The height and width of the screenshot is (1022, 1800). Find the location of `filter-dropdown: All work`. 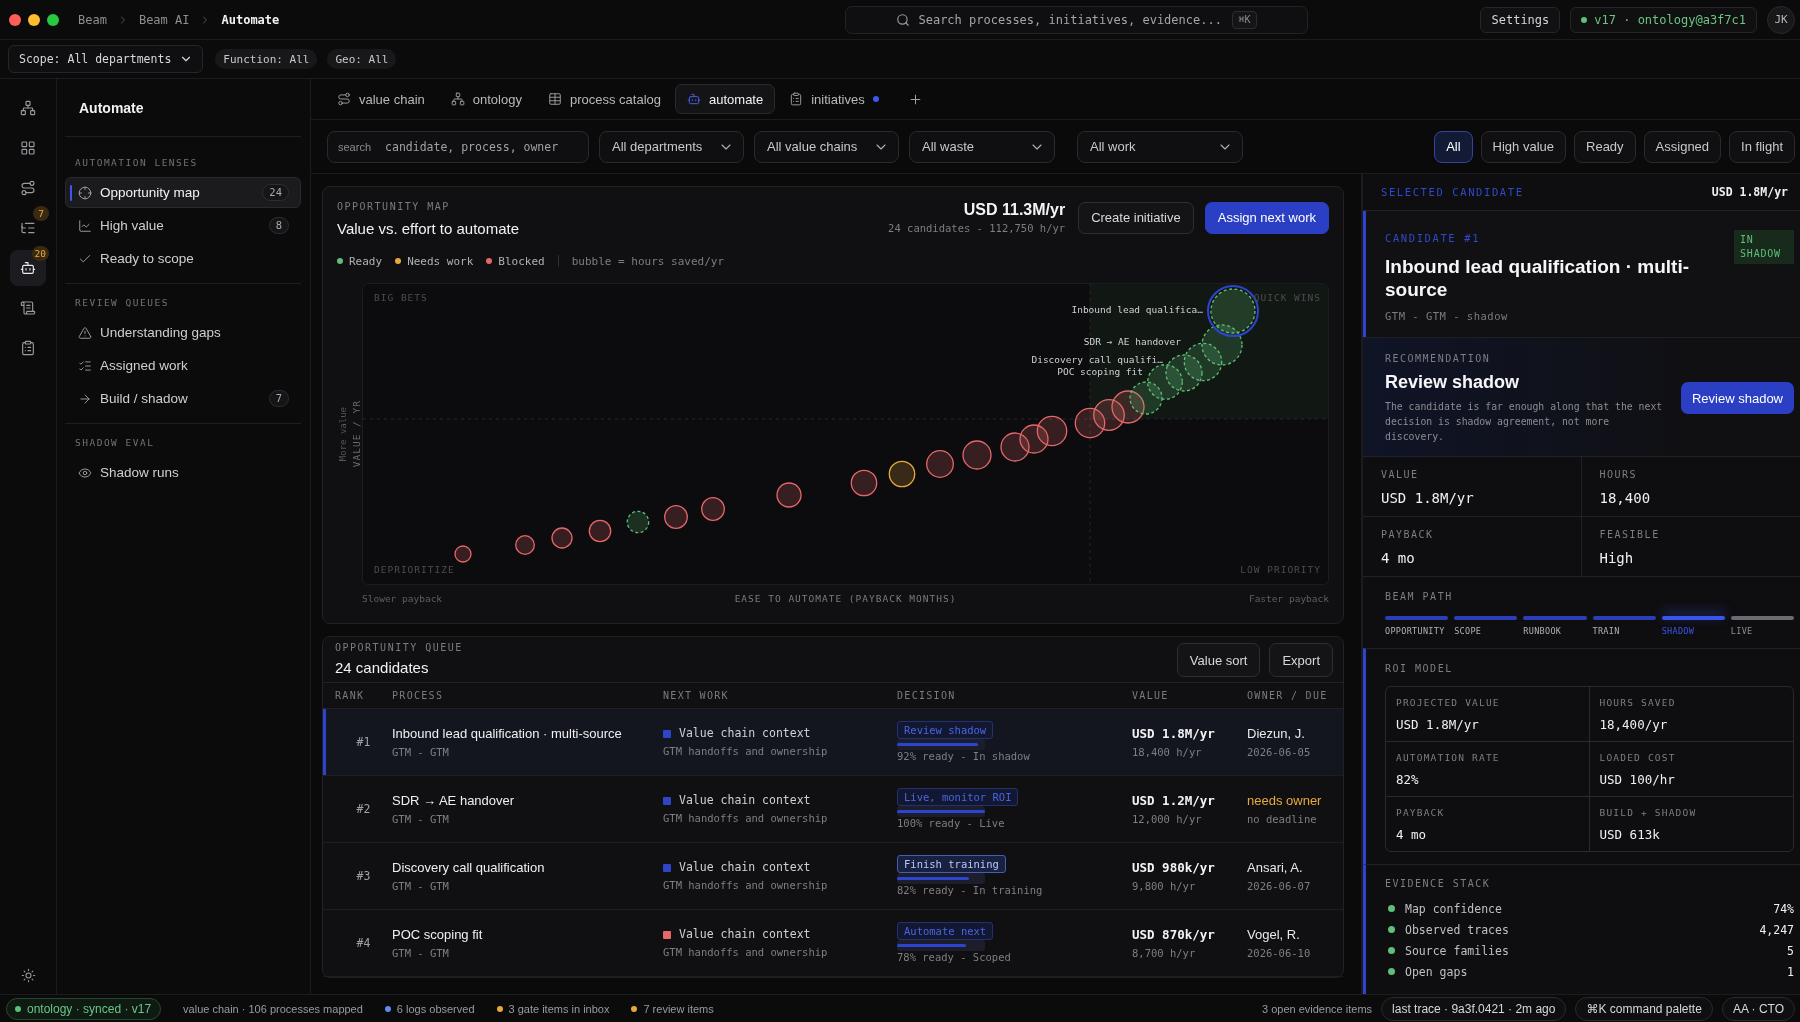

filter-dropdown: All work is located at coordinates (1160, 146).